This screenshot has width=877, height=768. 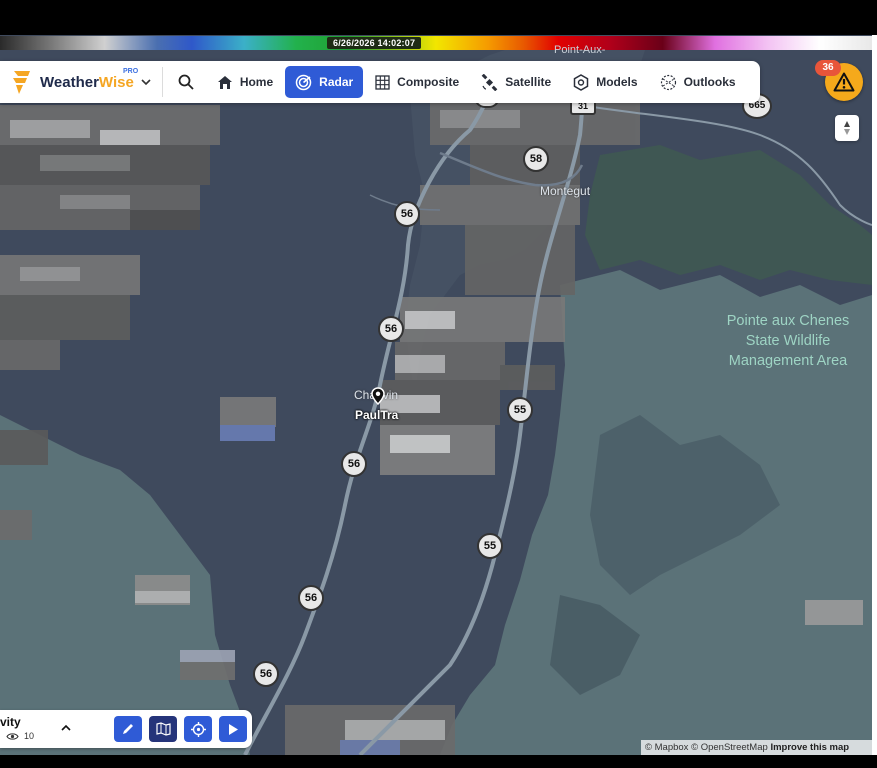 What do you see at coordinates (528, 82) in the screenshot?
I see `nav-satellite-label: Satellite` at bounding box center [528, 82].